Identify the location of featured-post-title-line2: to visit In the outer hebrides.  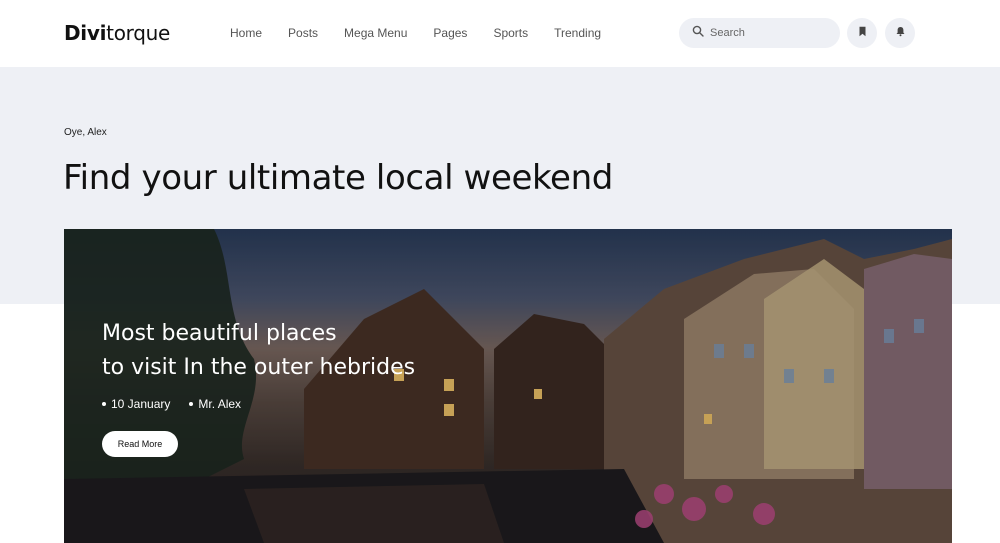
(259, 367).